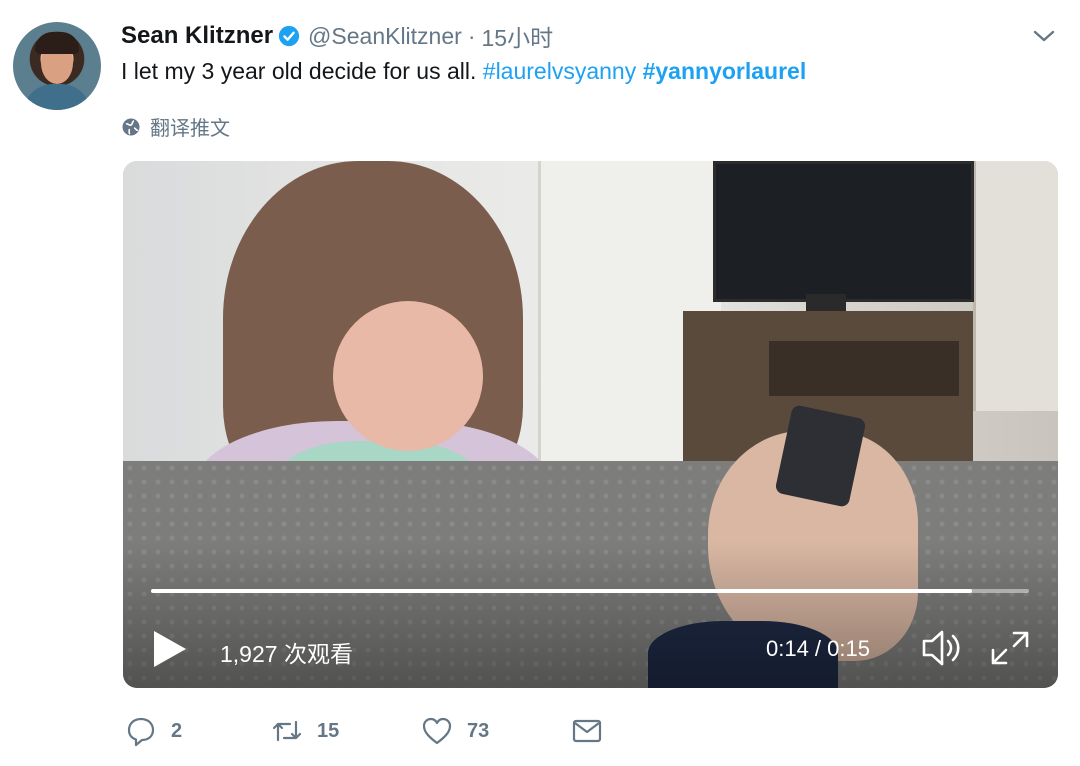  What do you see at coordinates (1044, 36) in the screenshot?
I see `chevron-down-icon` at bounding box center [1044, 36].